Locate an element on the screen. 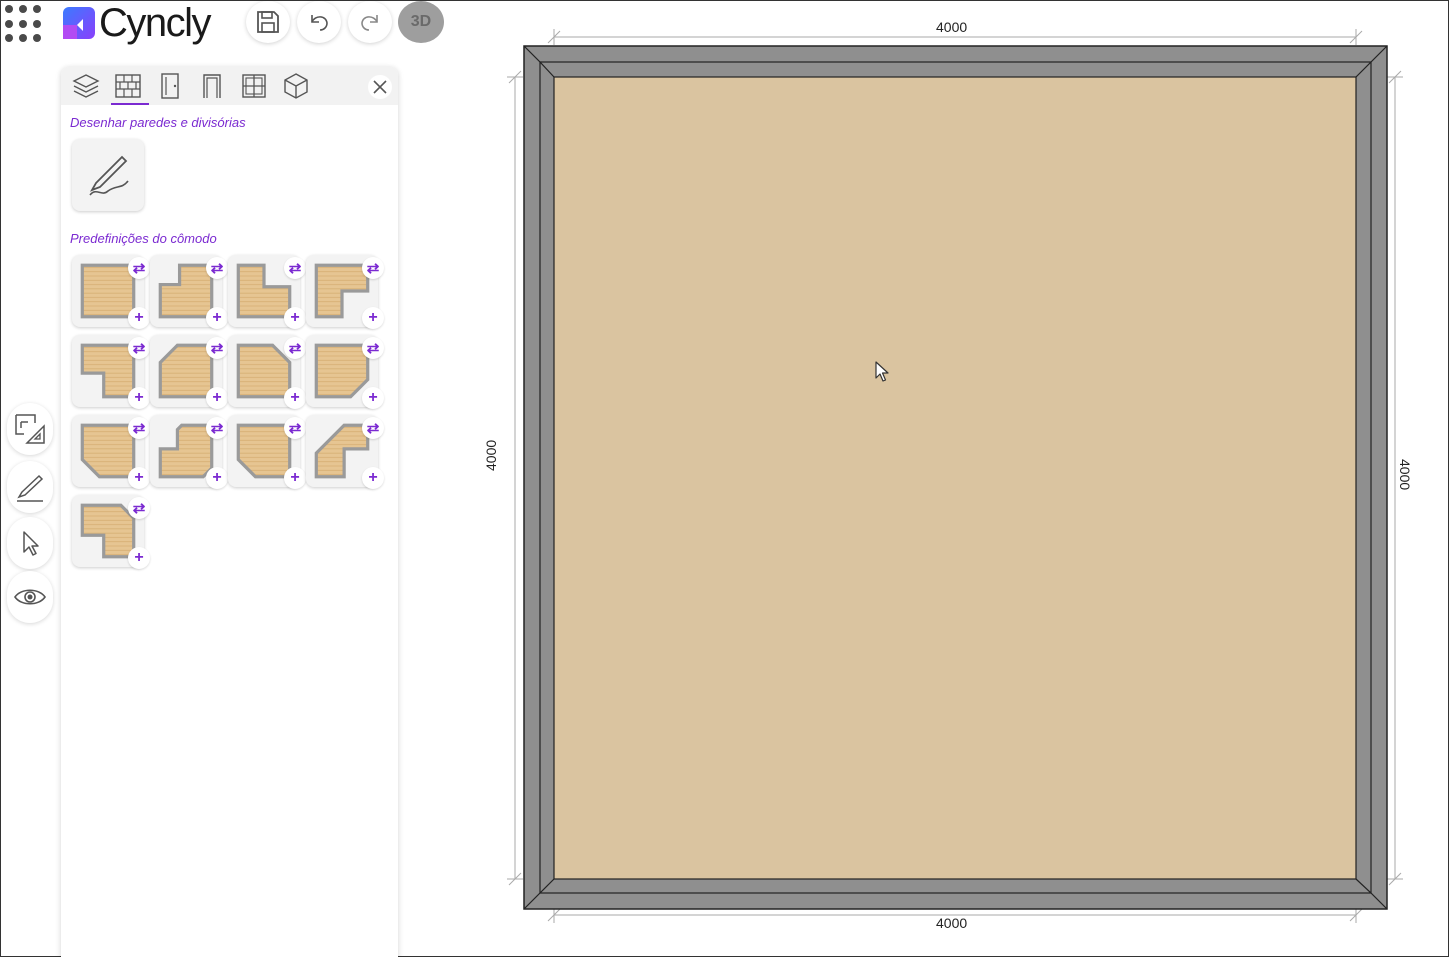 Image resolution: width=1449 pixels, height=957 pixels. dimension-top: 4000 is located at coordinates (952, 27).